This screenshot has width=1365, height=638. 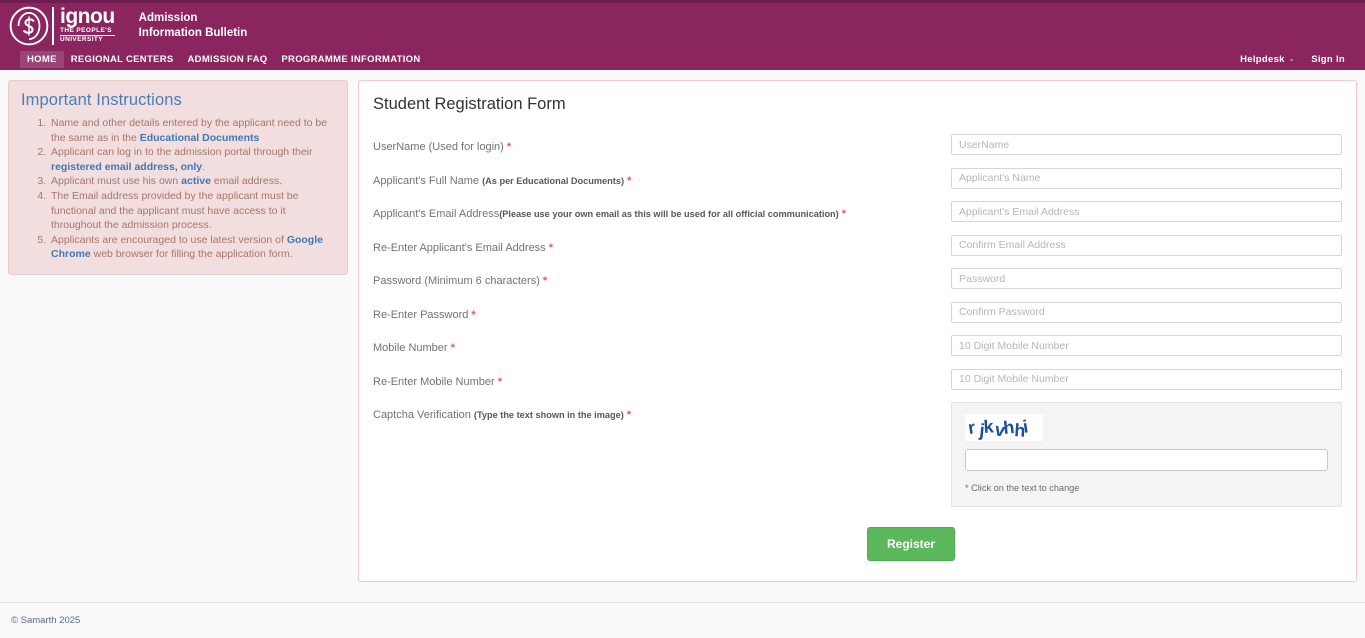 I want to click on field-label: UserName (Used for login) *, so click(x=662, y=144).